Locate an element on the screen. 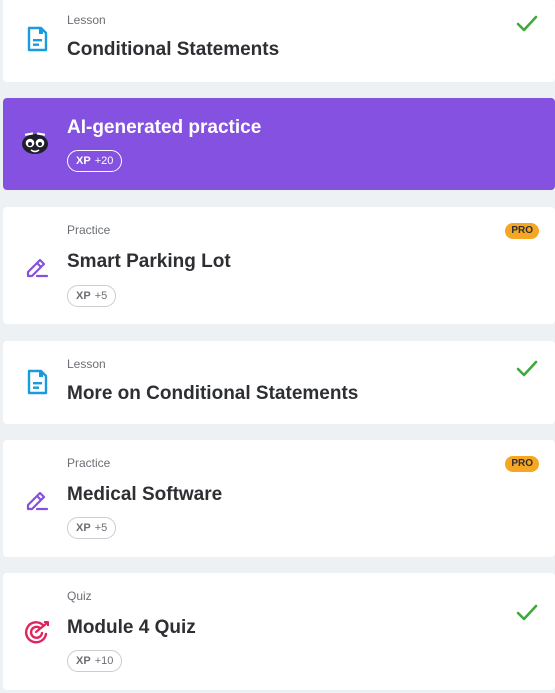 This screenshot has height=693, width=555. item-title: AI-generated practice is located at coordinates (164, 127).